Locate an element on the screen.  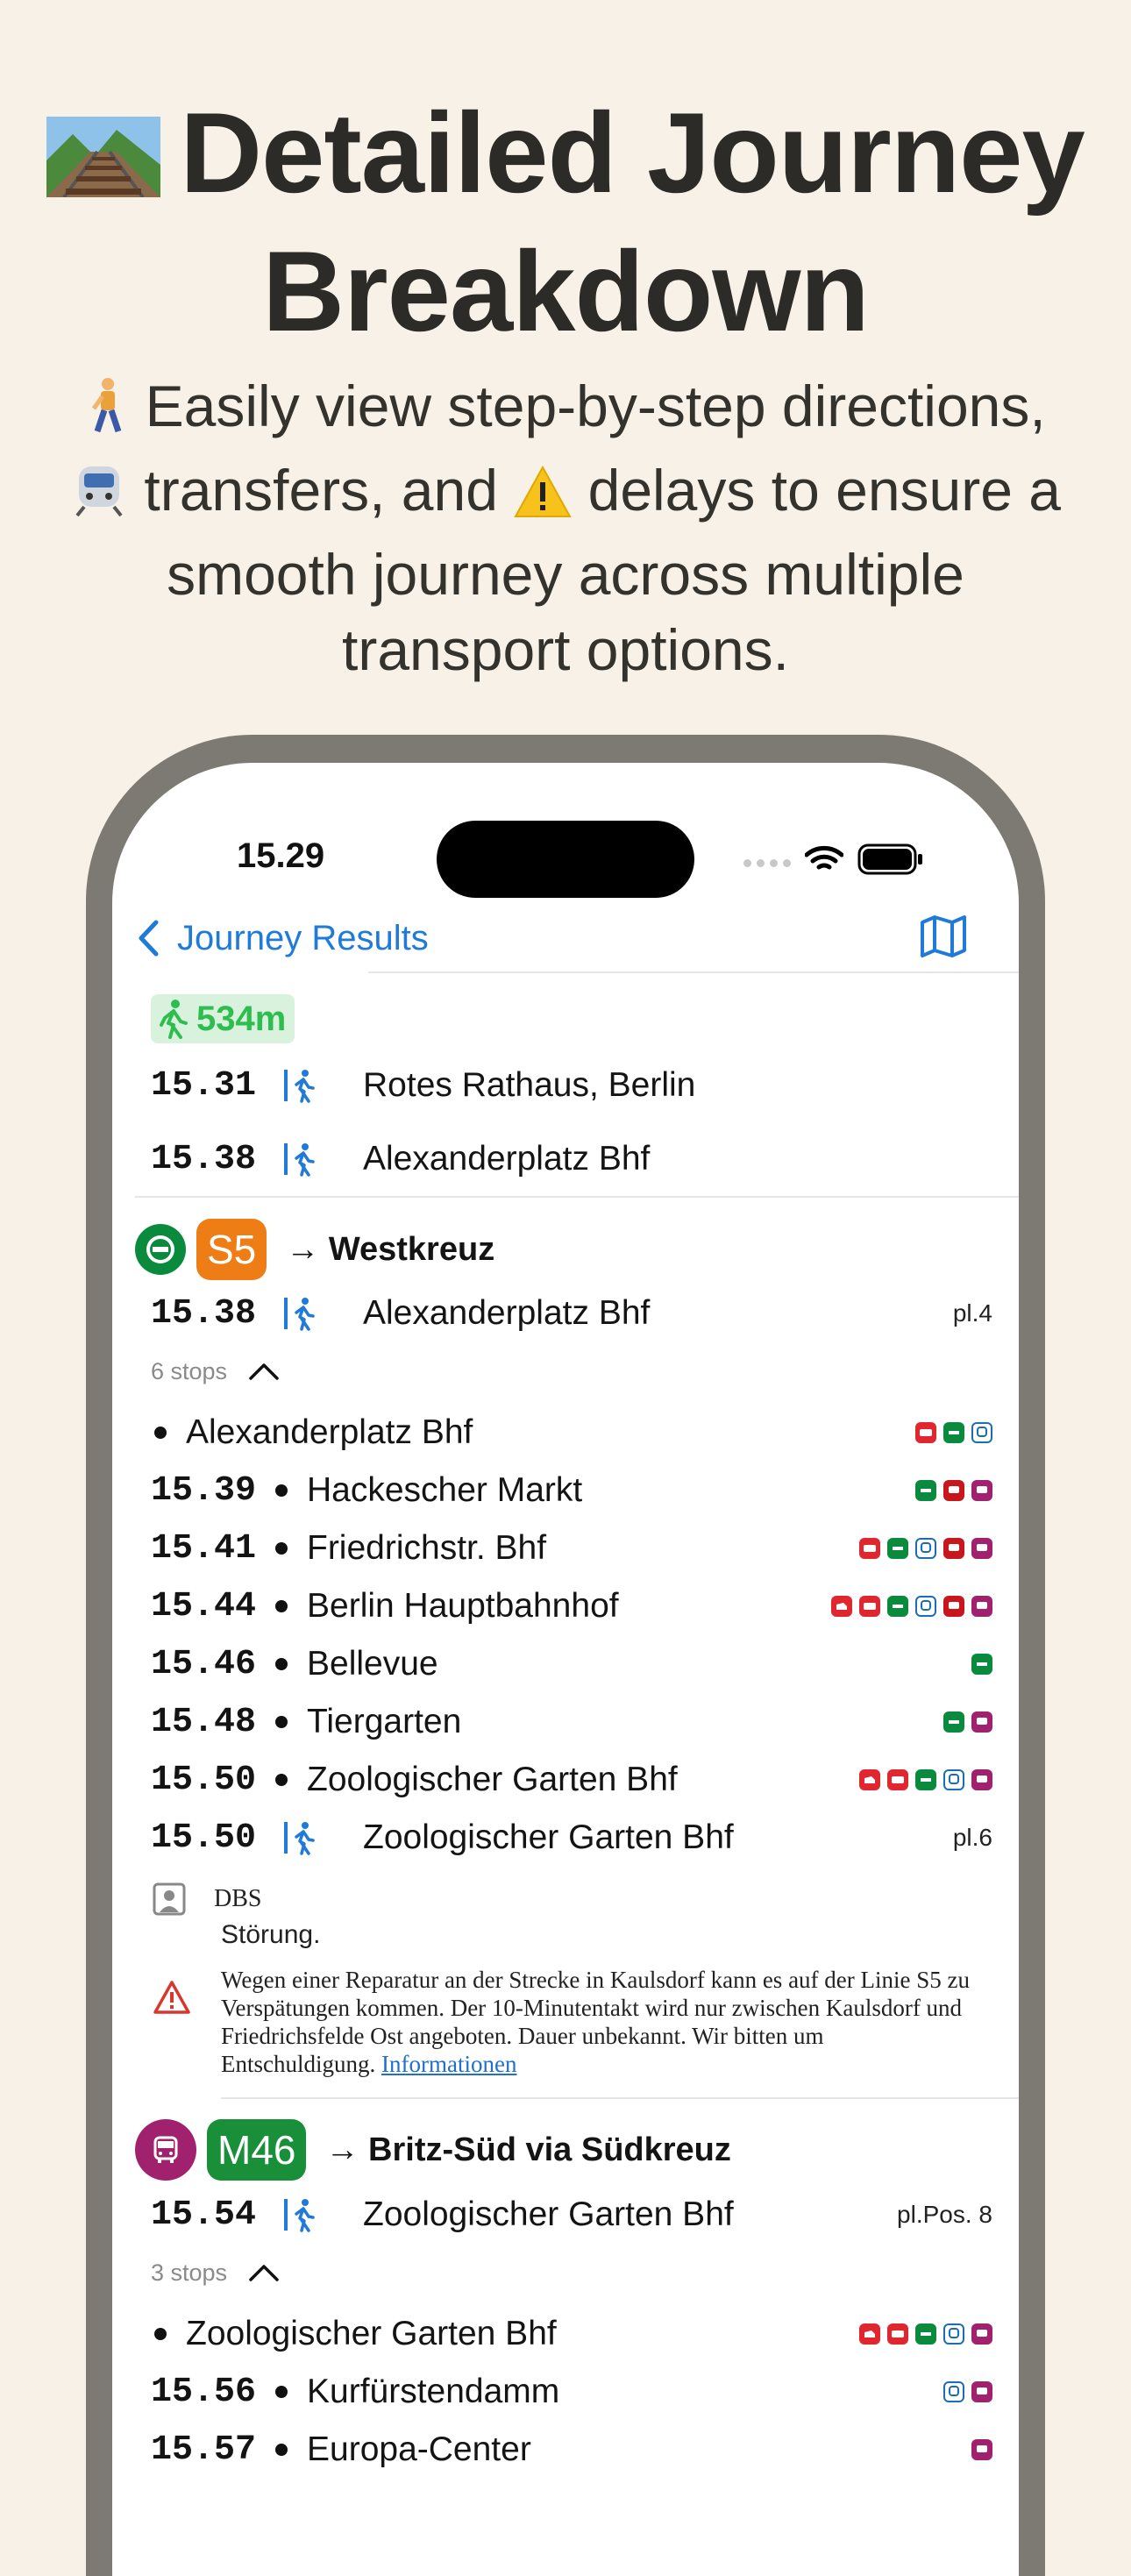
stop-row: 15.56 Kurfürstendamm is located at coordinates (571, 2392).